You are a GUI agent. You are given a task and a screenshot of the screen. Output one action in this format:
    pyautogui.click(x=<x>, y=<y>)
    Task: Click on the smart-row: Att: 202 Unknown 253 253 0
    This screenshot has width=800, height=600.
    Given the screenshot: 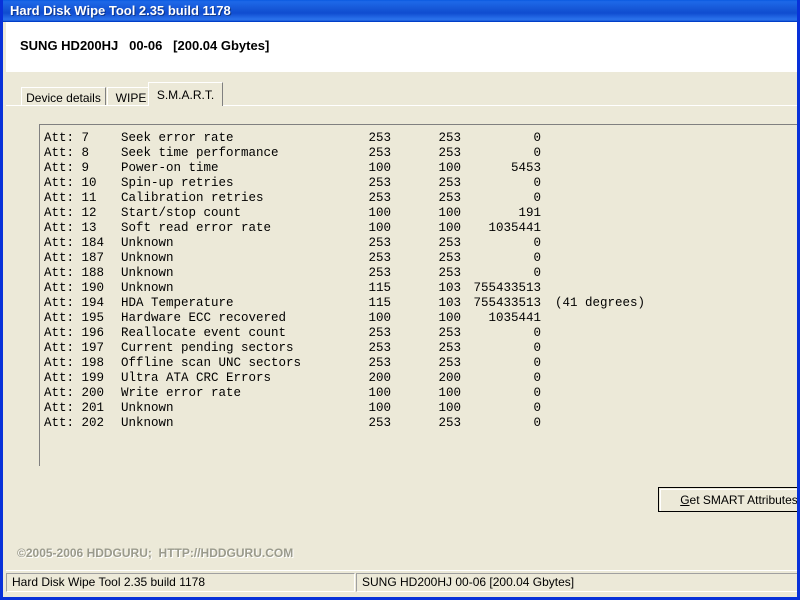 What is the action you would take?
    pyautogui.click(x=344, y=423)
    